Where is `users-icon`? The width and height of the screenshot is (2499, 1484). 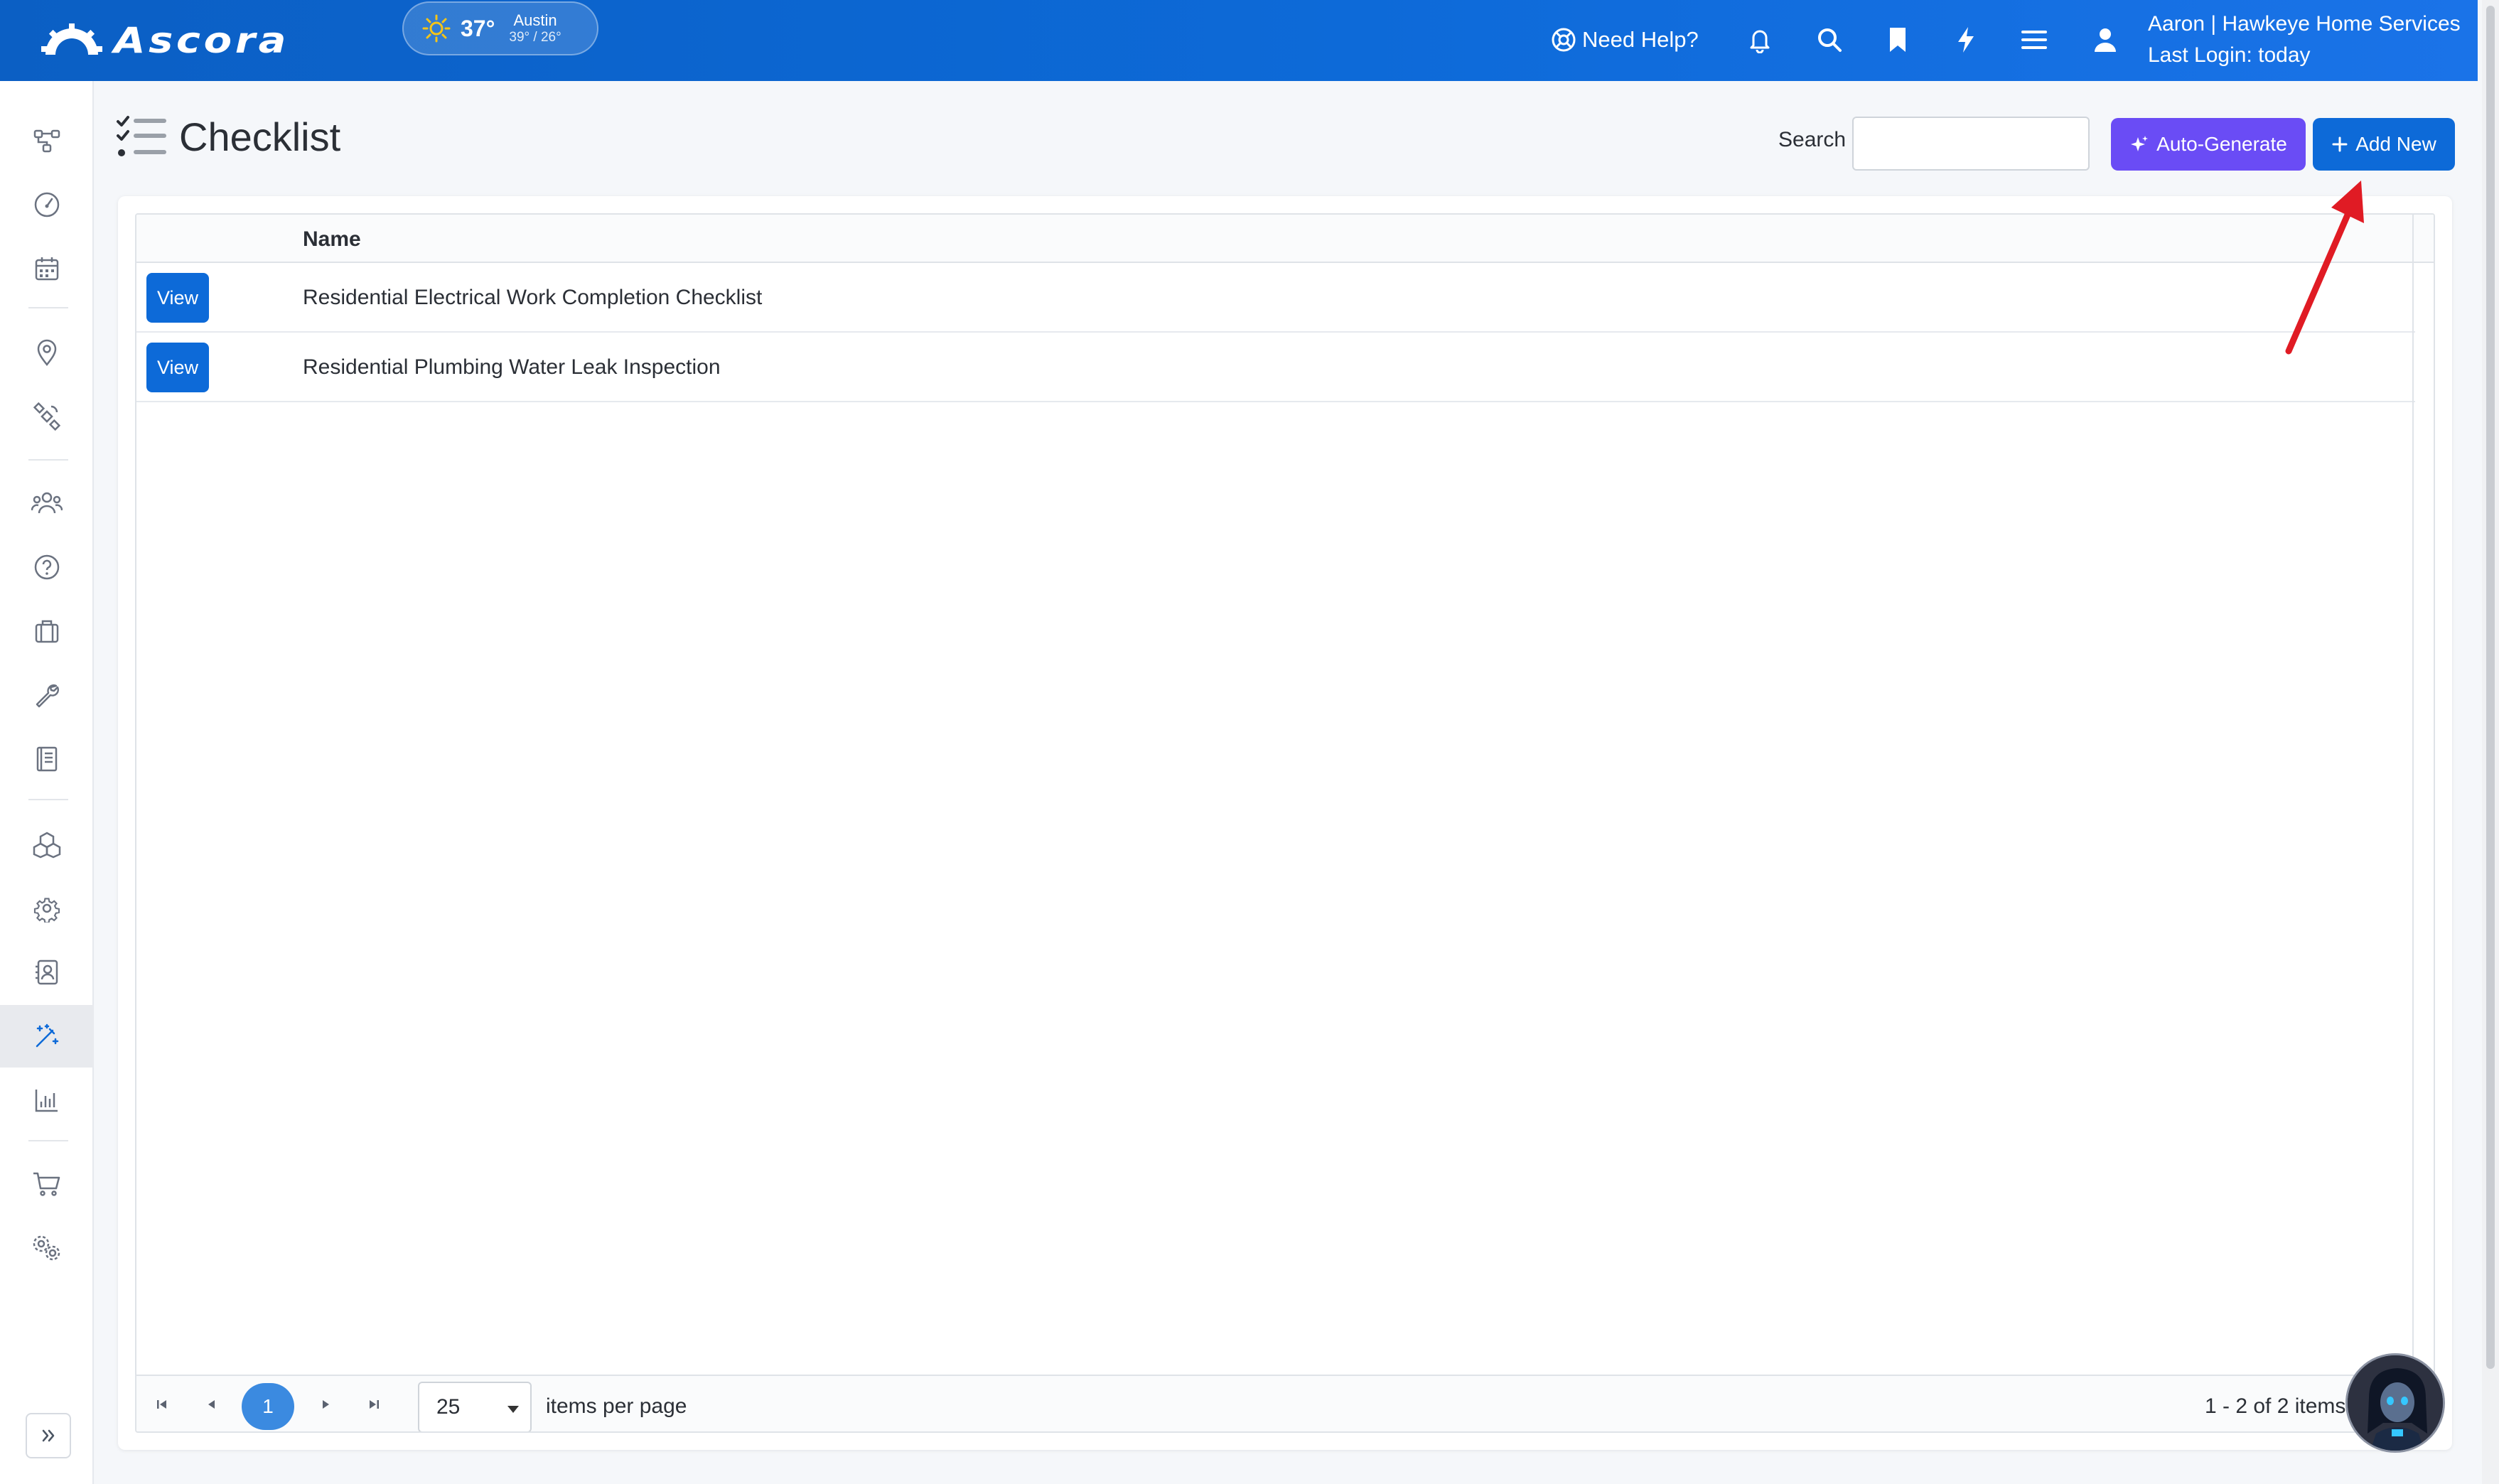
users-icon is located at coordinates (47, 503).